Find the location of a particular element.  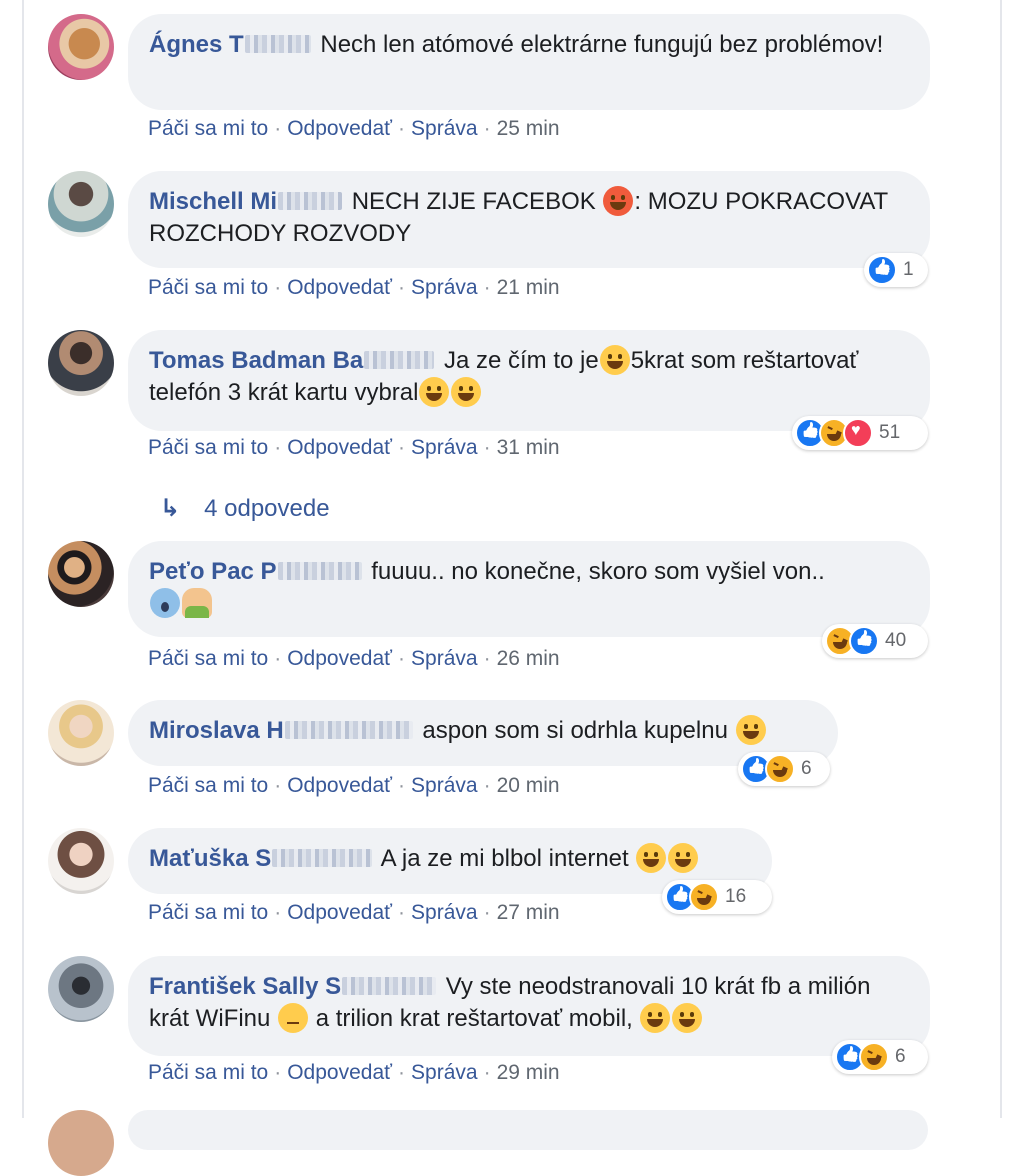

comment-actions: Páči sa mi to · Odpovedať · Správa · 26 min is located at coordinates (354, 658).